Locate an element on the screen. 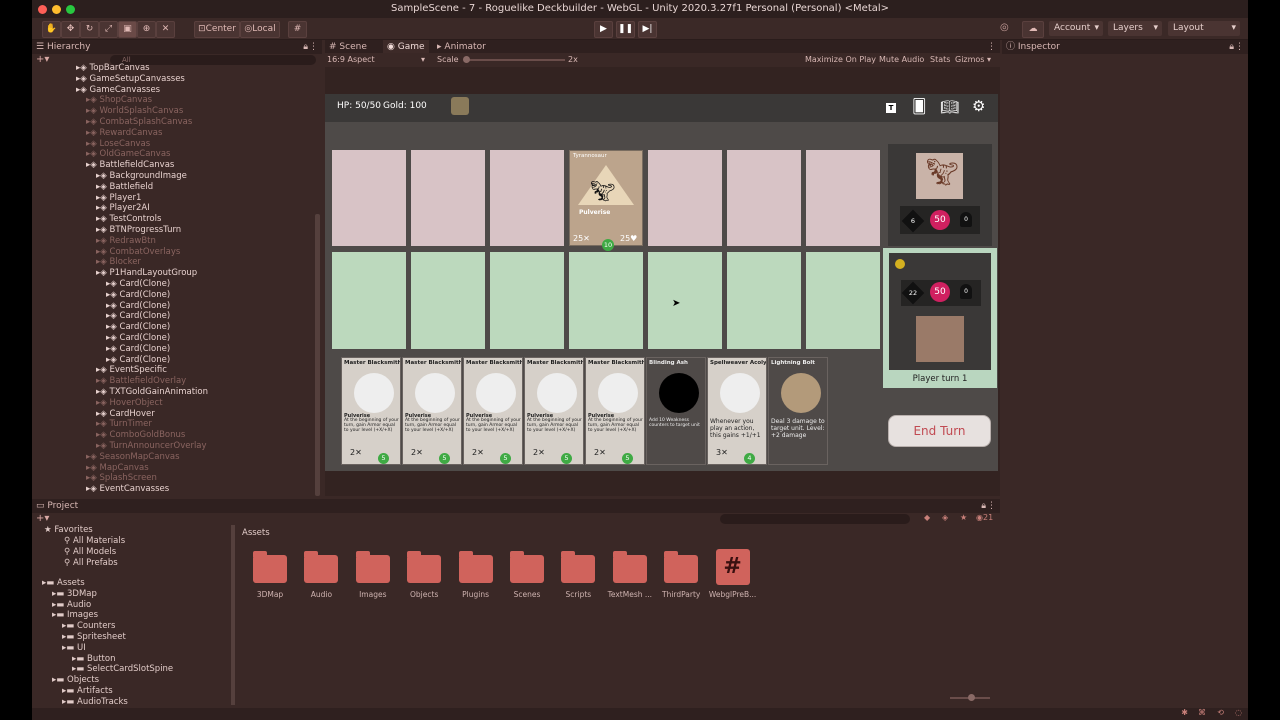 This screenshot has height=720, width=1280. icon-size-slider-thumb is located at coordinates (971, 697).